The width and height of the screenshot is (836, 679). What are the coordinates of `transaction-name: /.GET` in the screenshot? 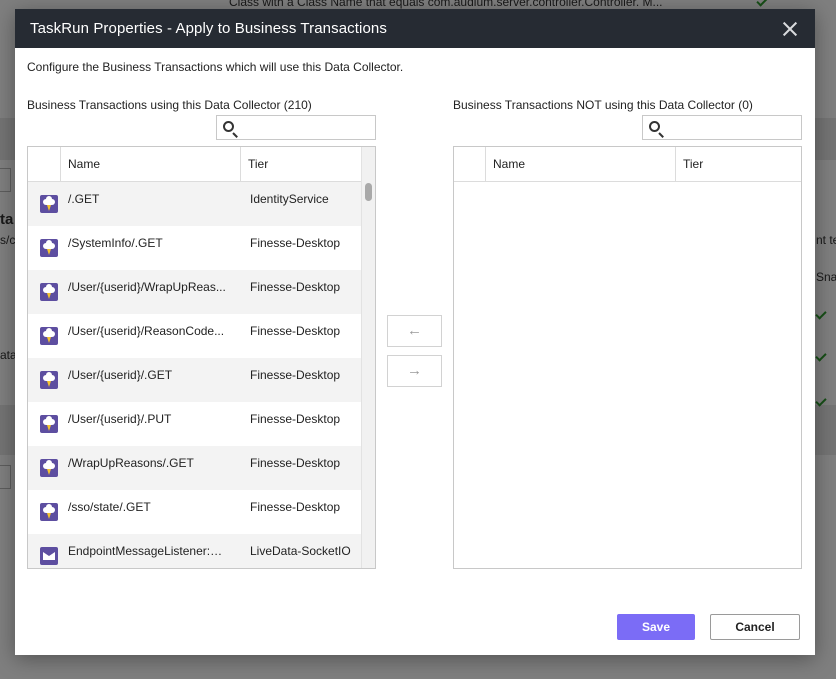 It's located at (84, 199).